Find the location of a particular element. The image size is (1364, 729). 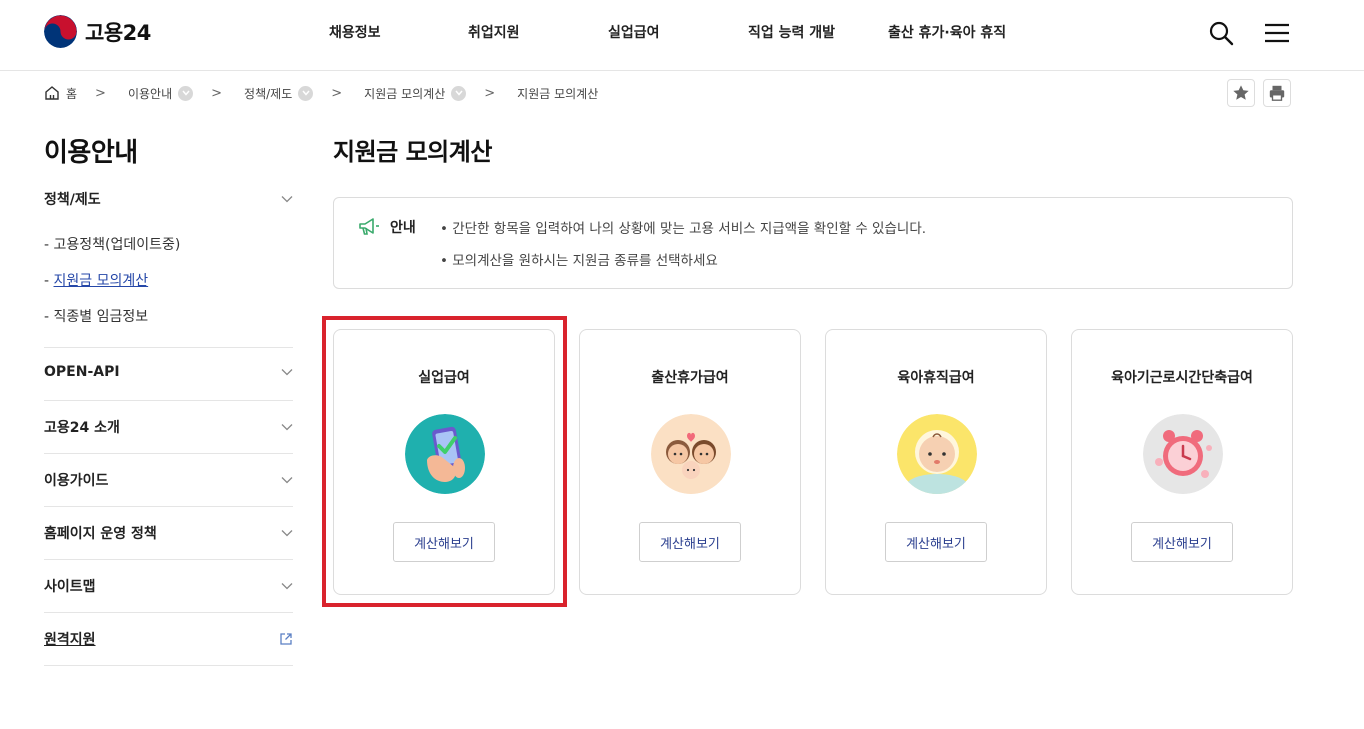

site-header: 고용24 채용정보 취업지원 실업급여 직업 능력 개발 출산 휴가·육아 휴직 is located at coordinates (682, 35).